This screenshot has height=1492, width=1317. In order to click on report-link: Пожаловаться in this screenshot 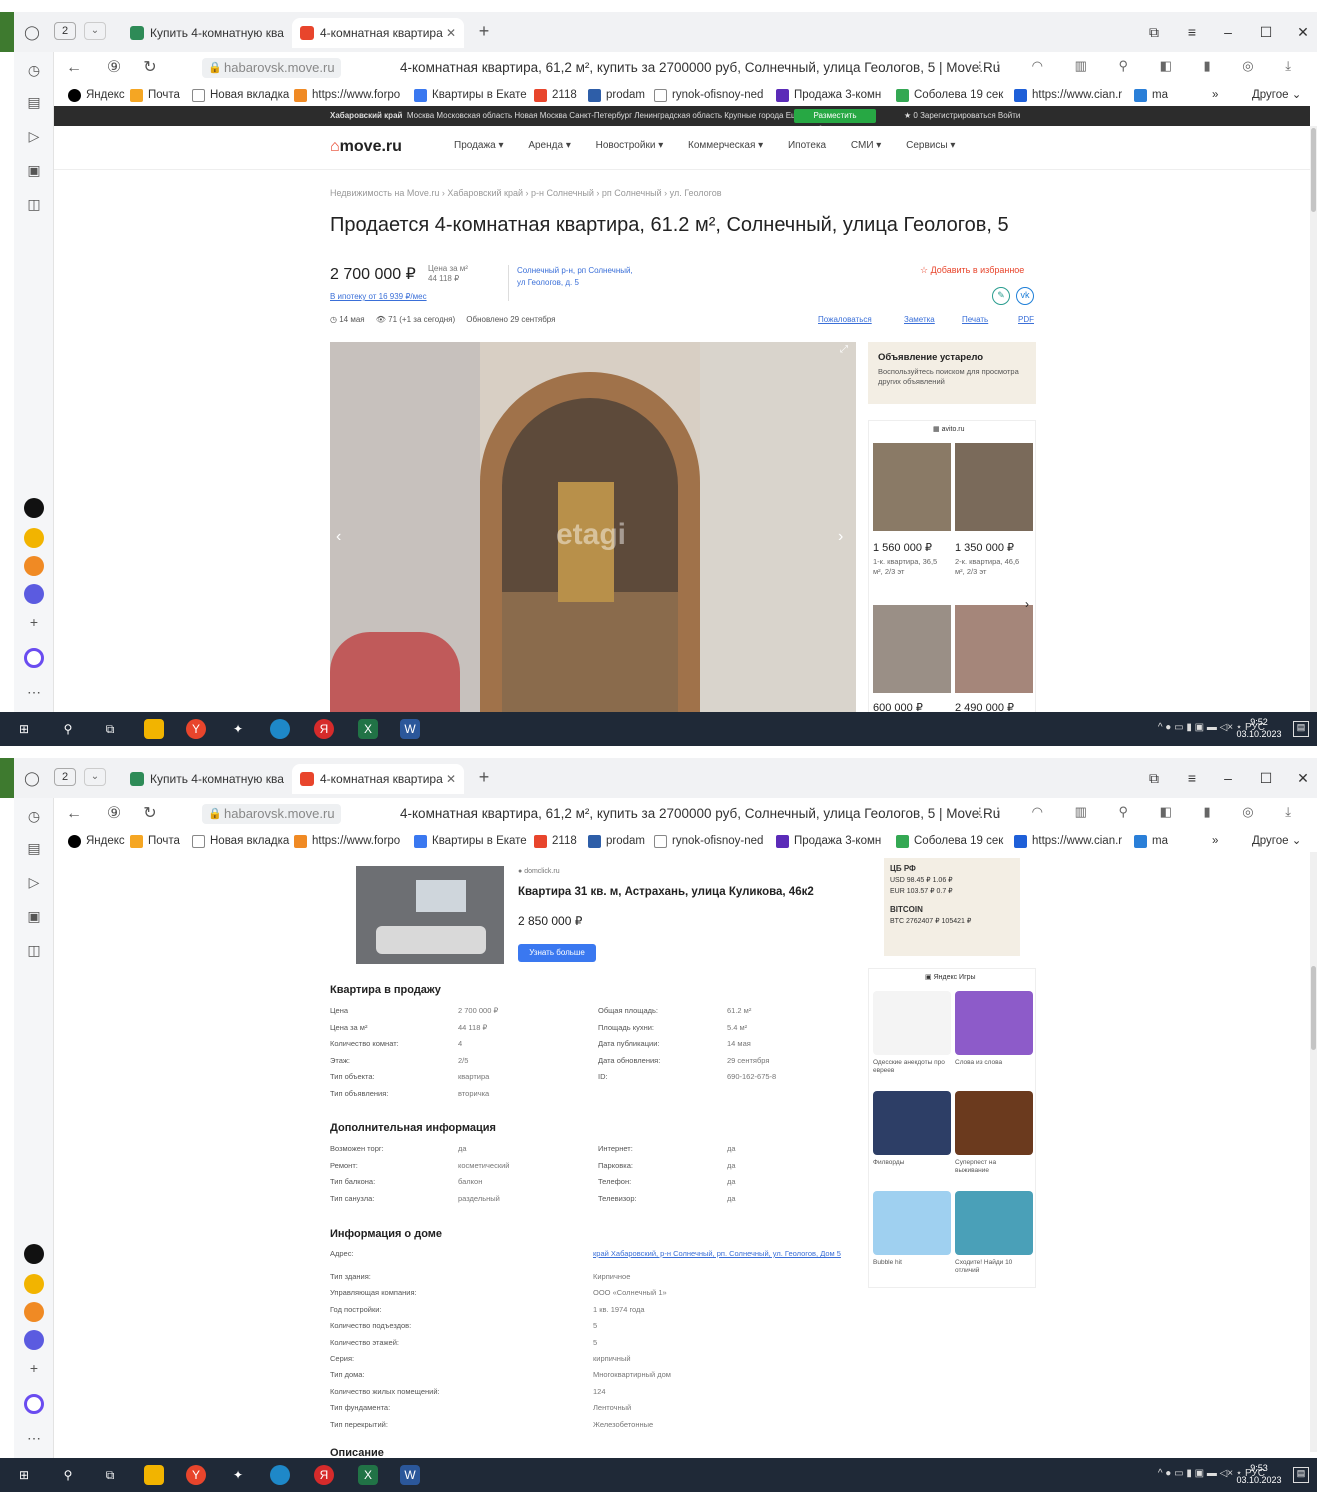, I will do `click(845, 319)`.